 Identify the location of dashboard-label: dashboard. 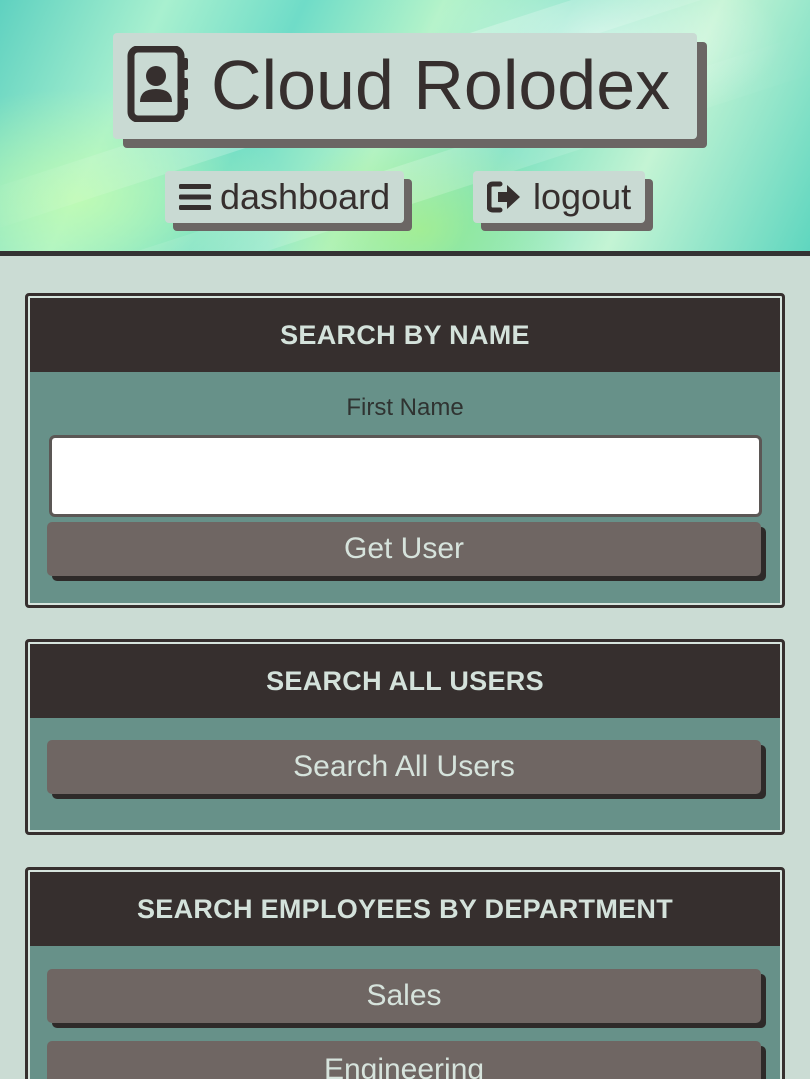
(305, 196).